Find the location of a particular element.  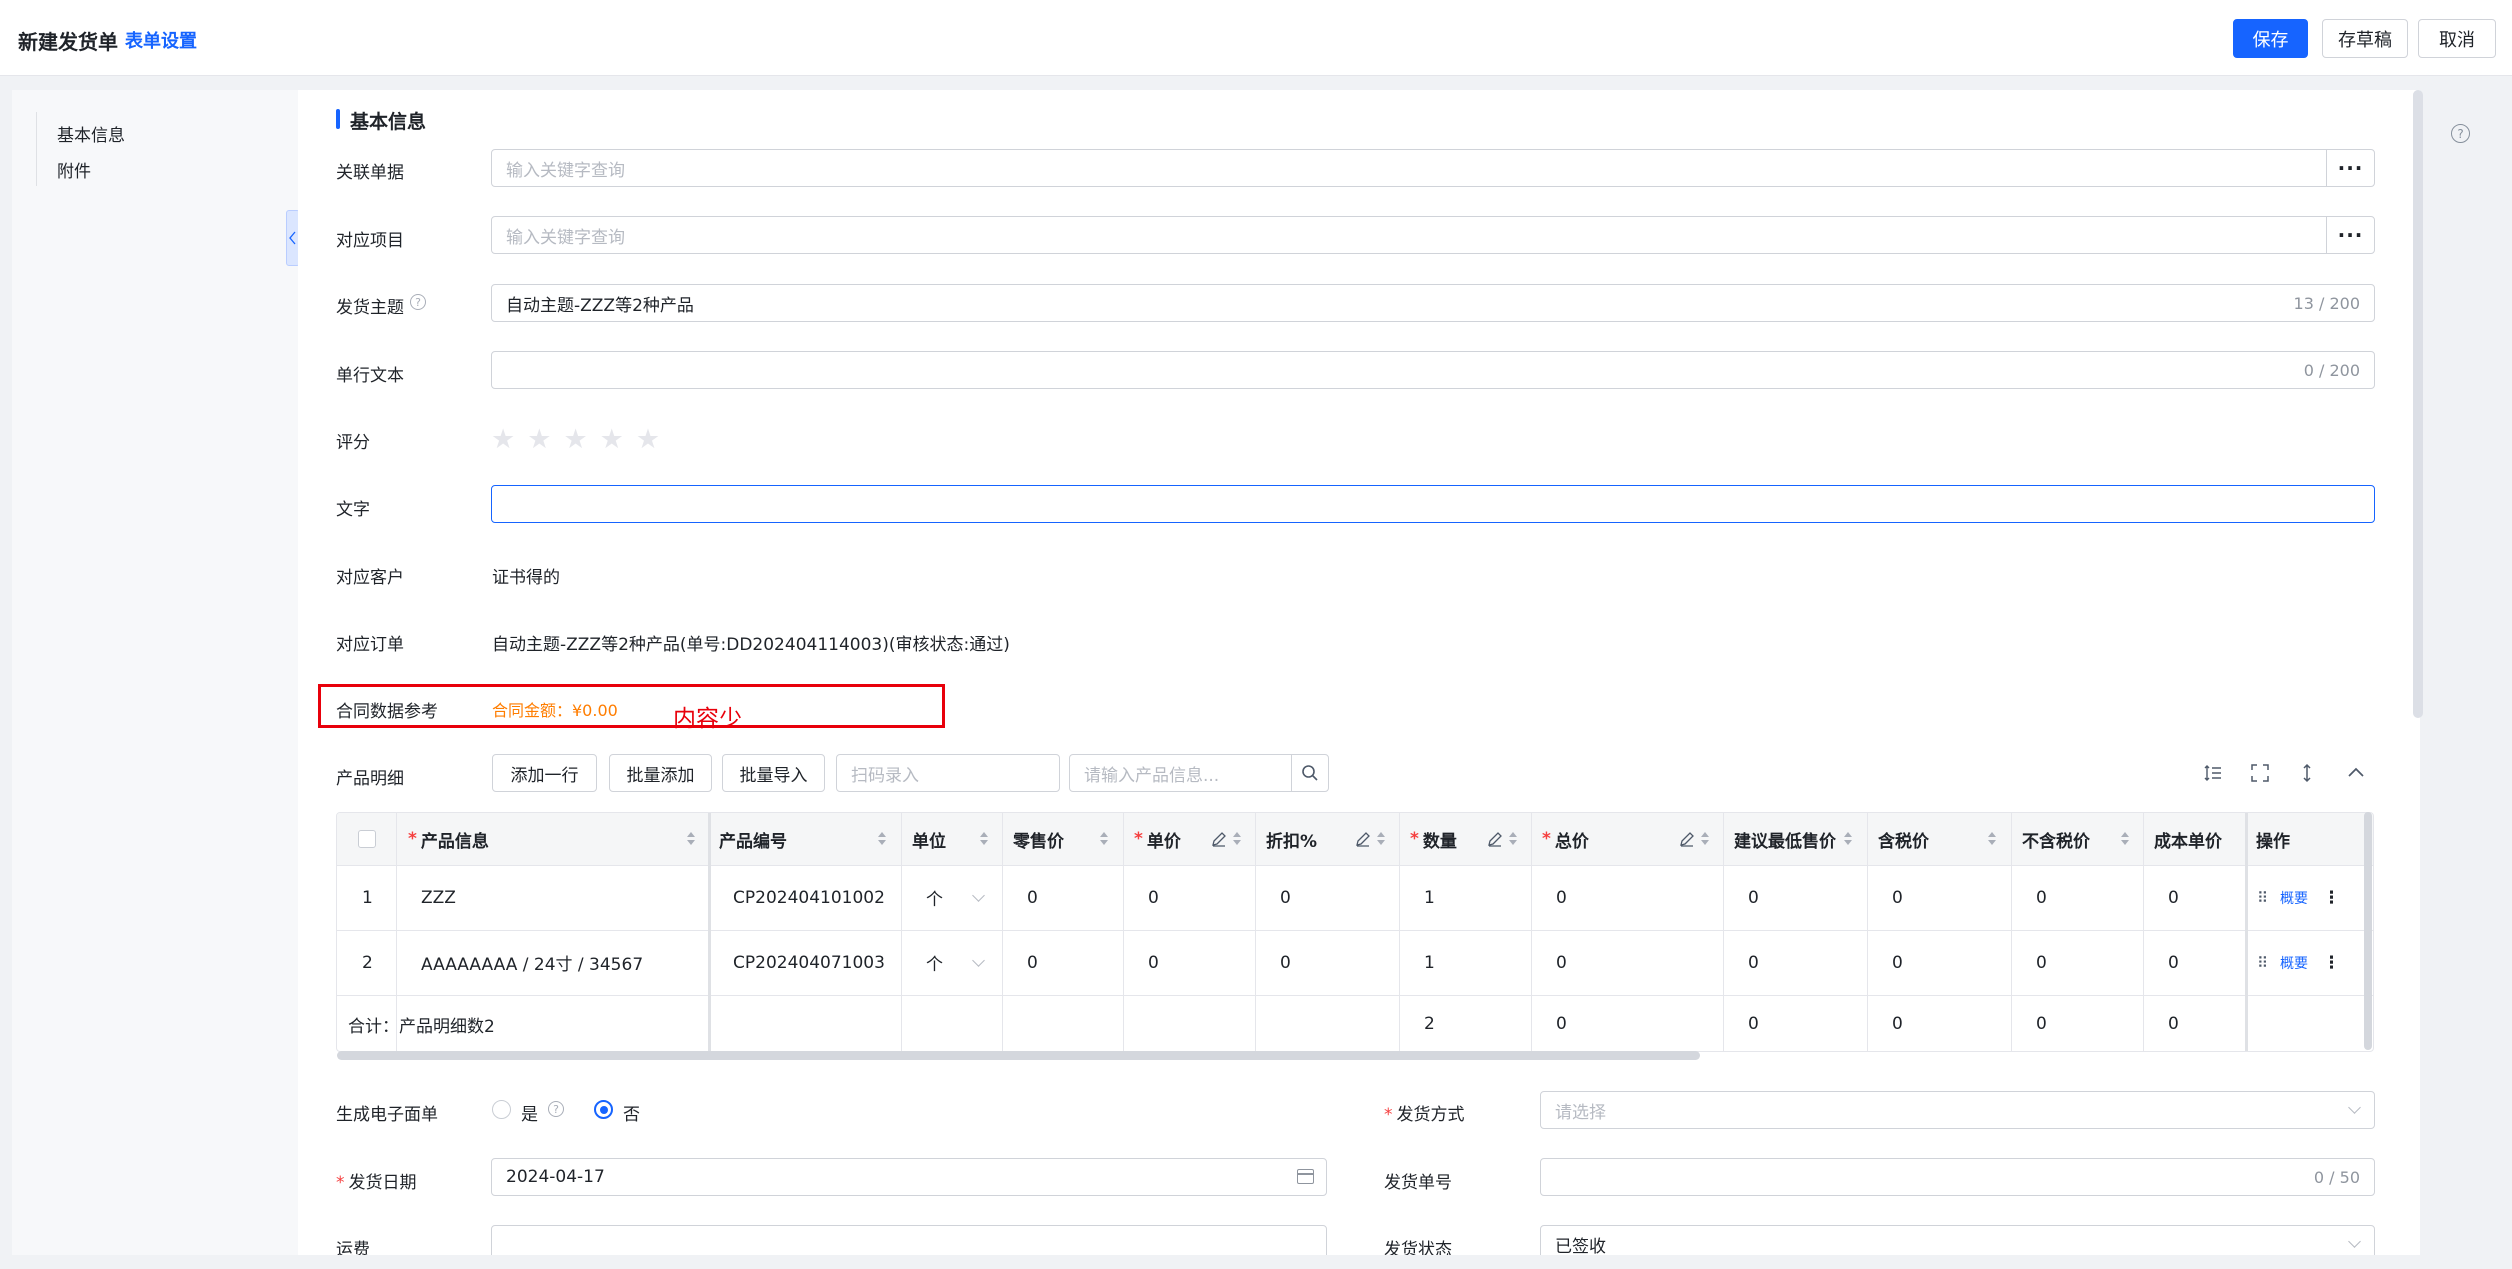

ship-status-value: 已签收 is located at coordinates (1580, 1246).